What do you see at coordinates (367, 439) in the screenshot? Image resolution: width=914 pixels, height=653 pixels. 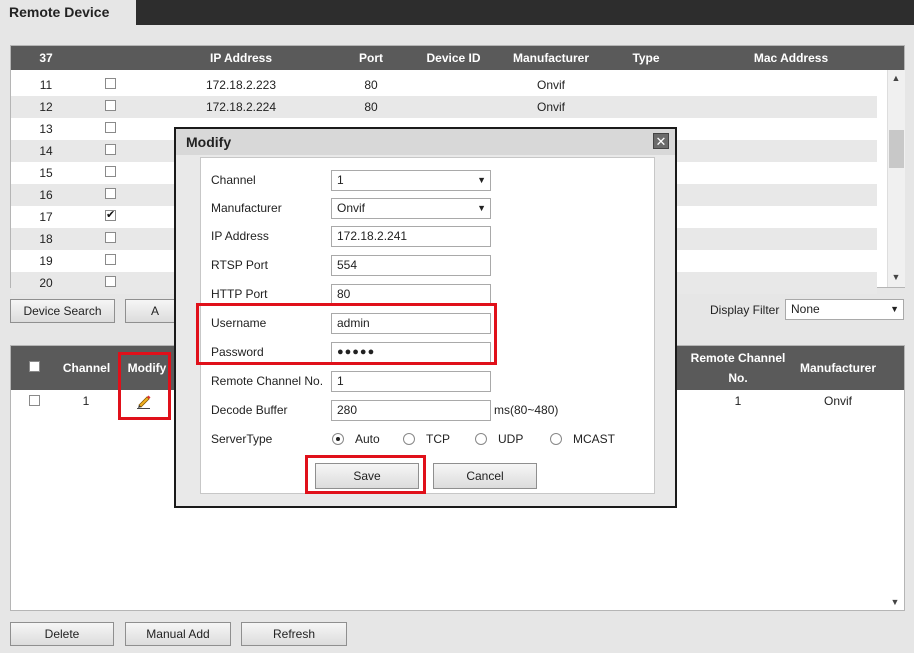 I see `radio-auto-label: Auto` at bounding box center [367, 439].